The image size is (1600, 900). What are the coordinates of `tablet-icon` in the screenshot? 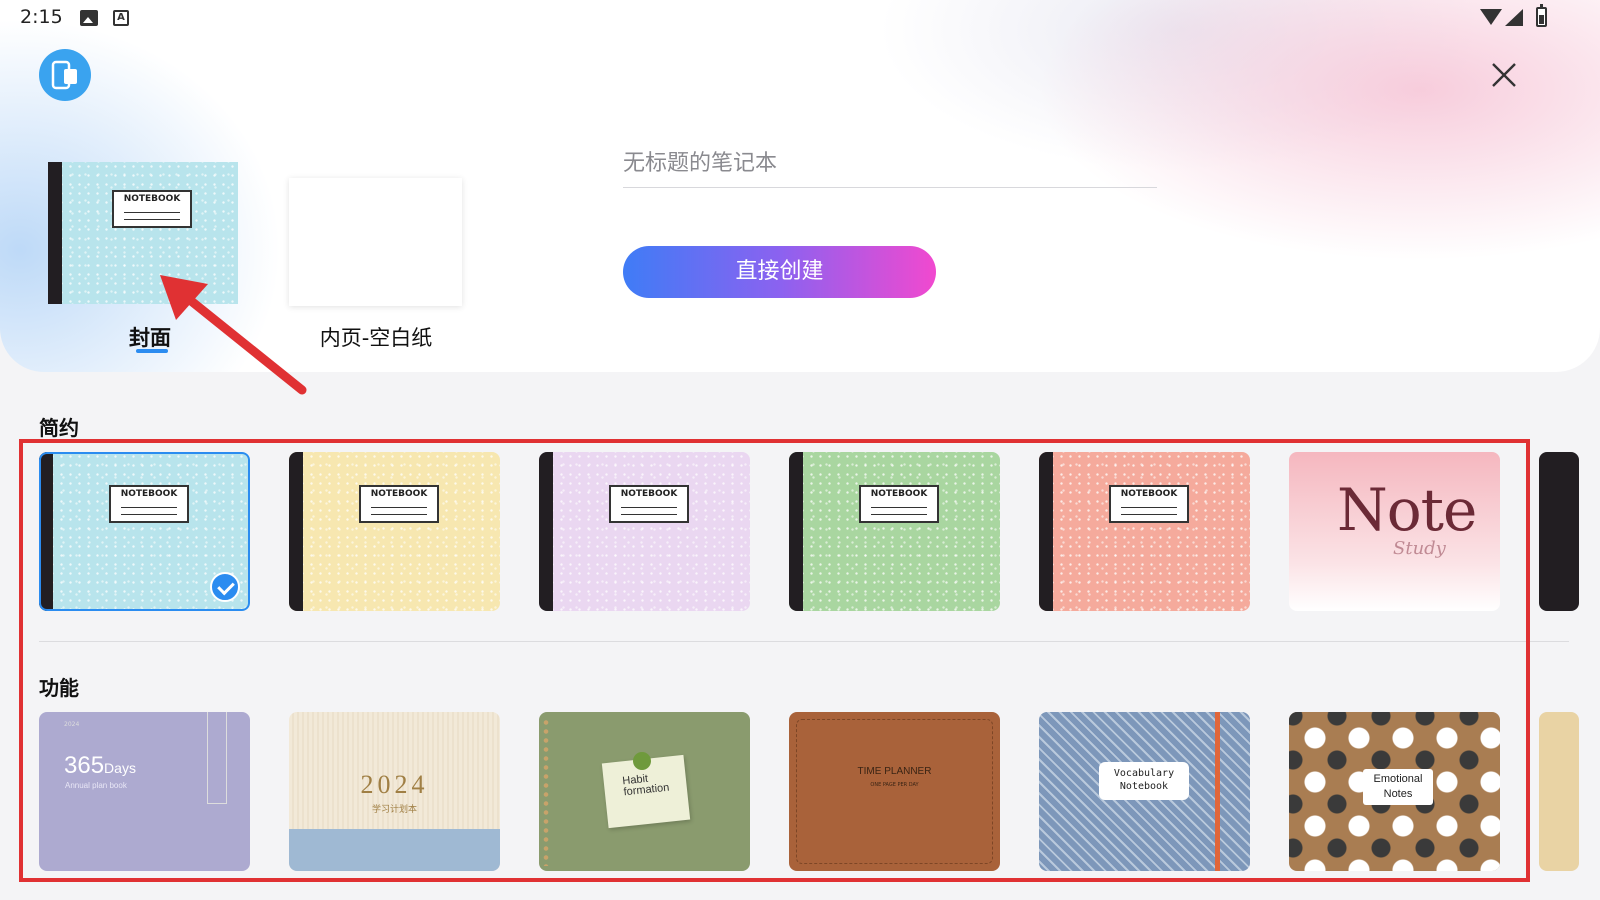 It's located at (64, 75).